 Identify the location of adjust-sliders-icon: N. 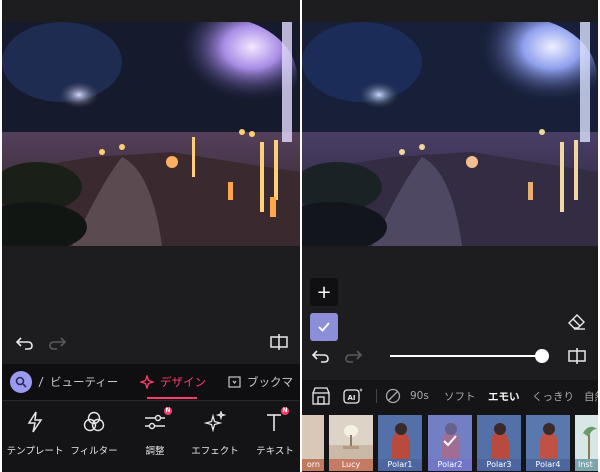
(158, 421).